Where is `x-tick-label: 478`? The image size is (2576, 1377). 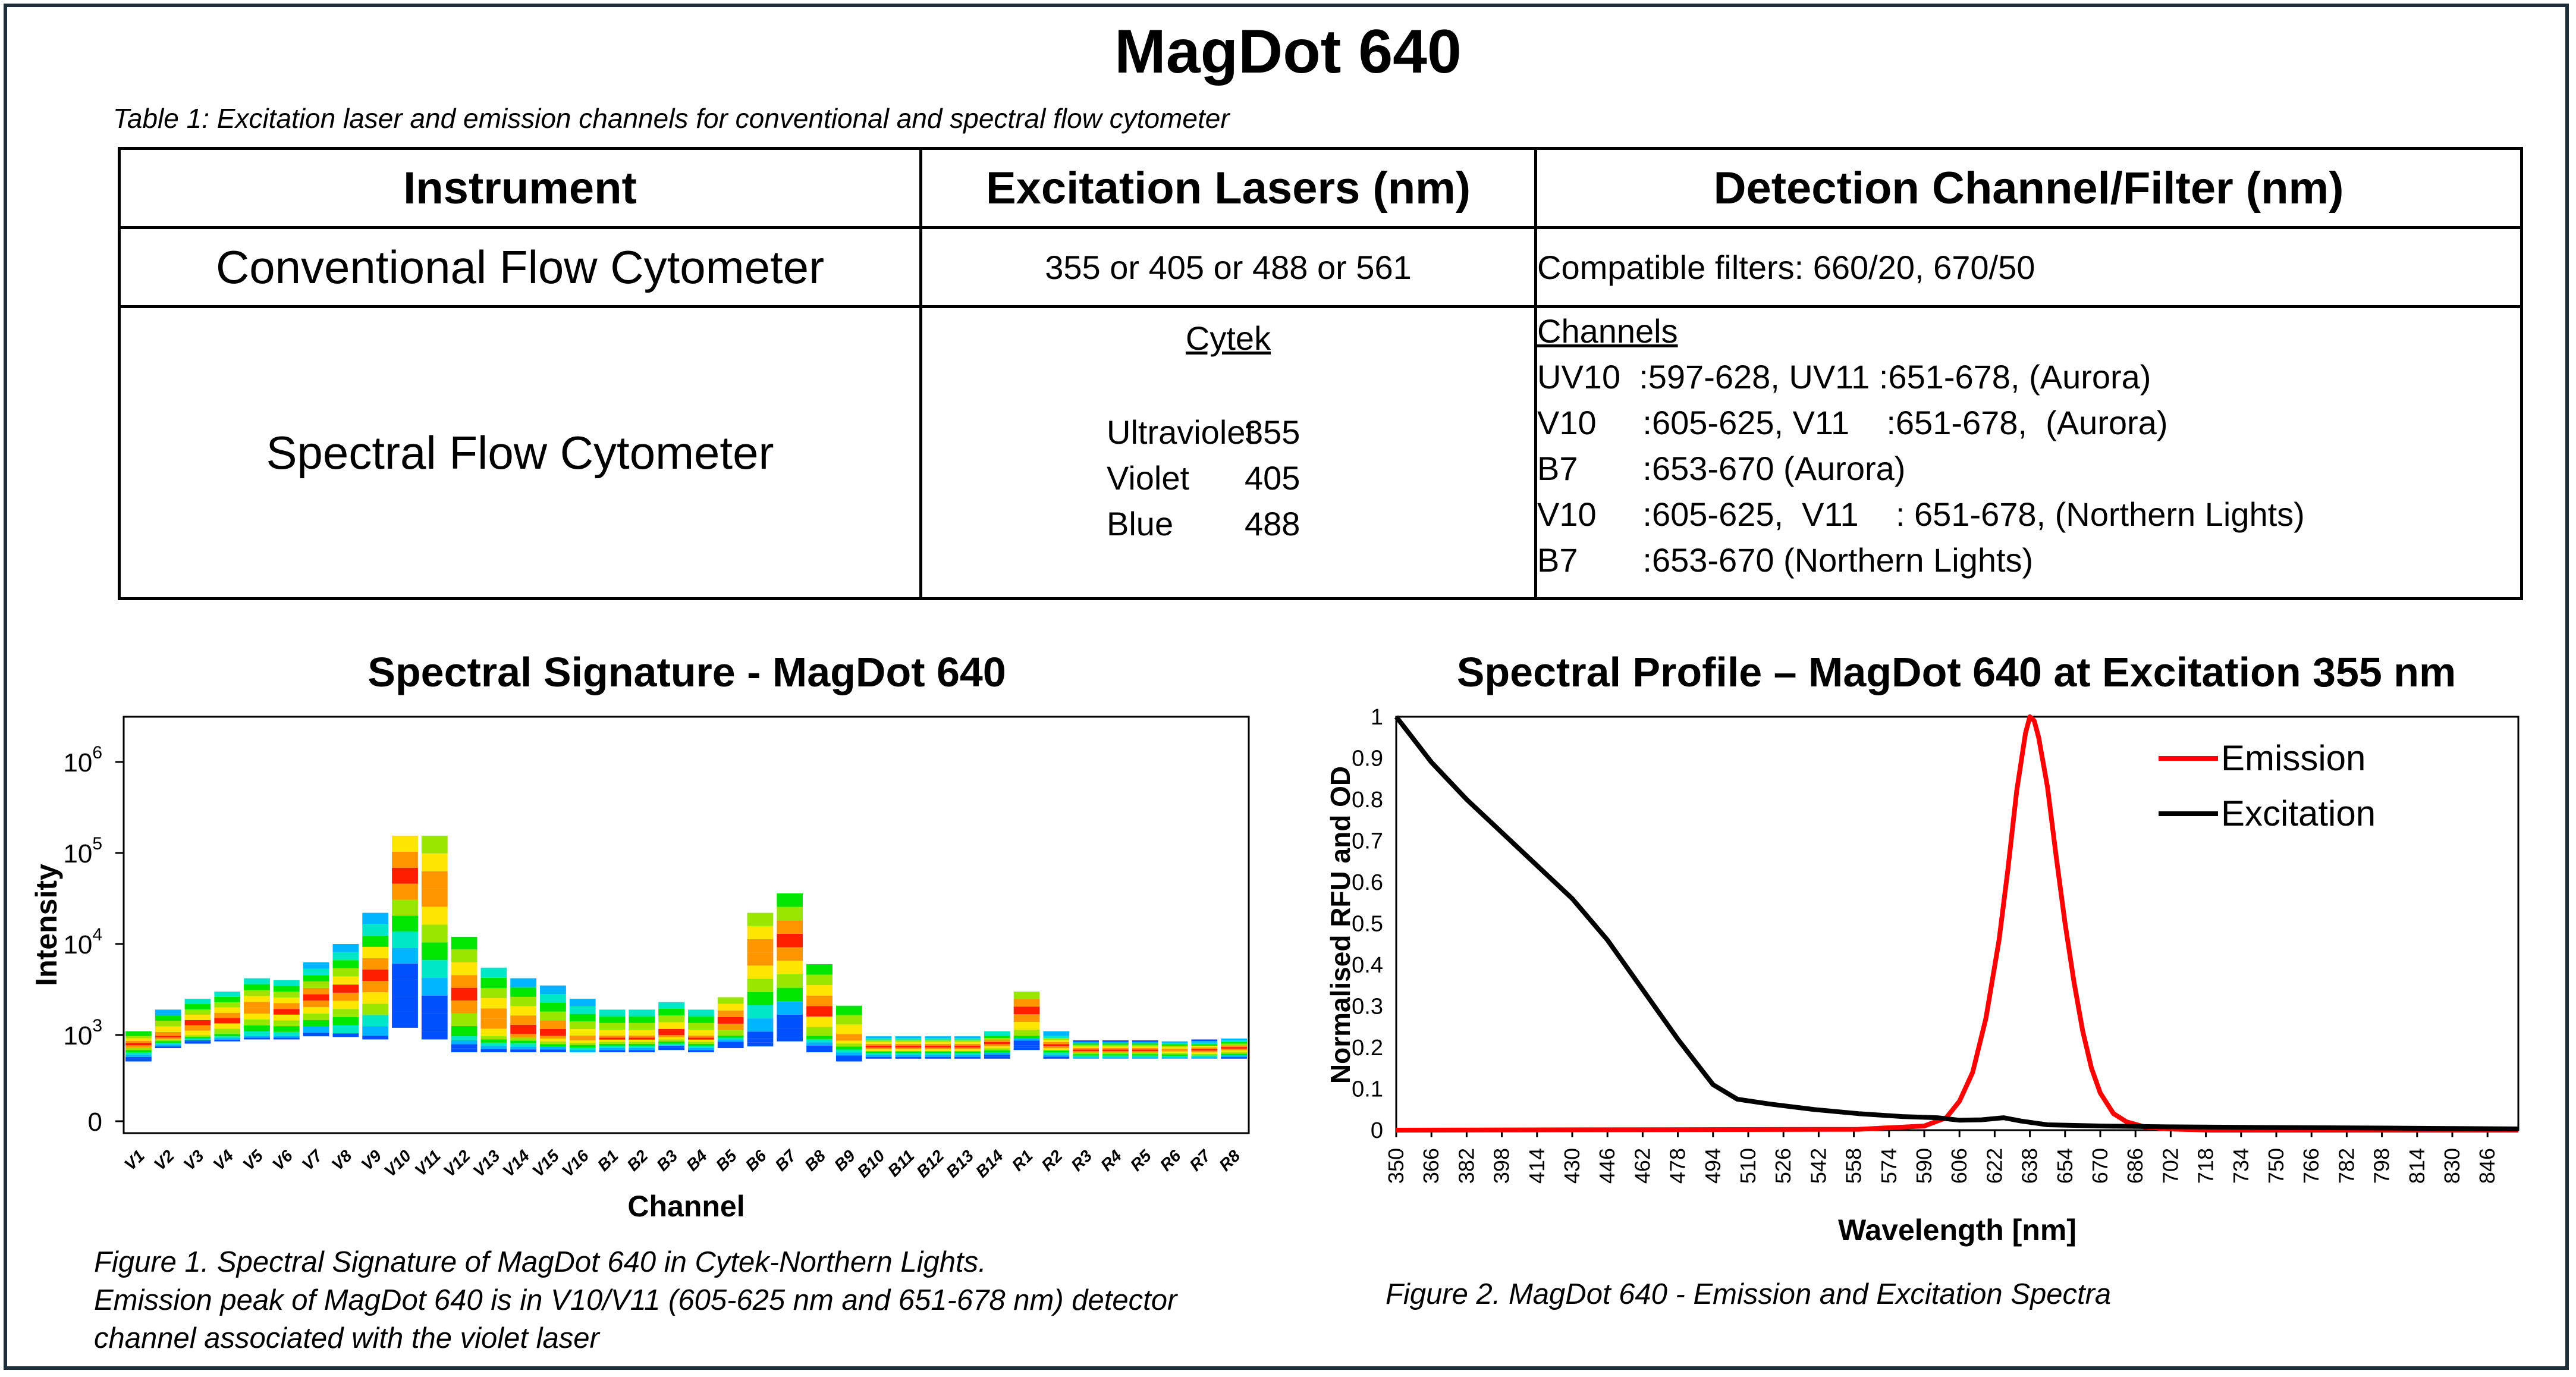 x-tick-label: 478 is located at coordinates (1678, 1166).